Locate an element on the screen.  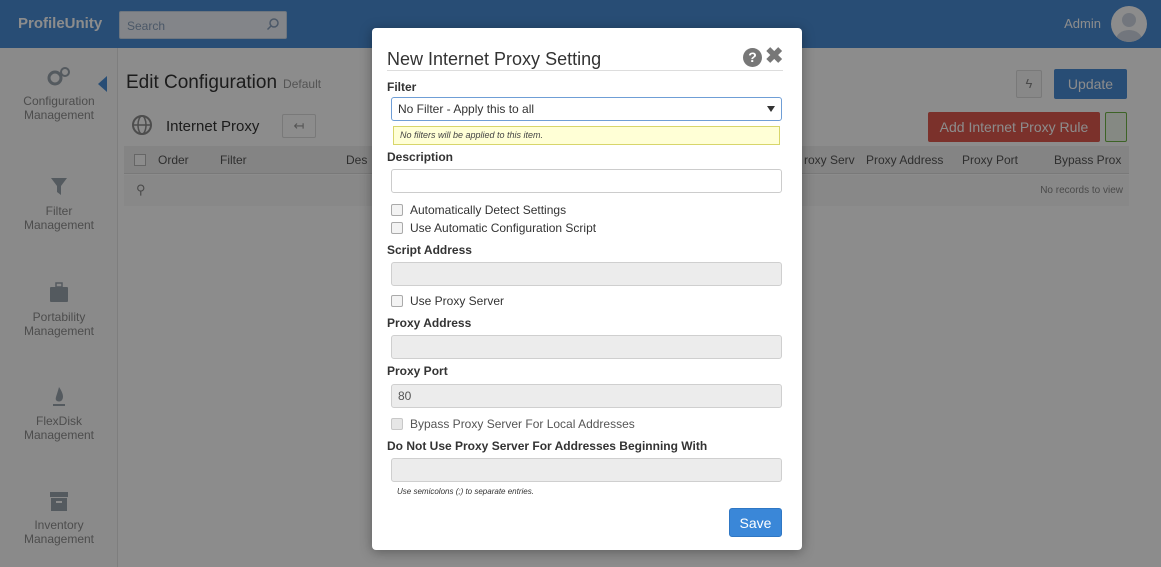
description-input is located at coordinates (586, 181).